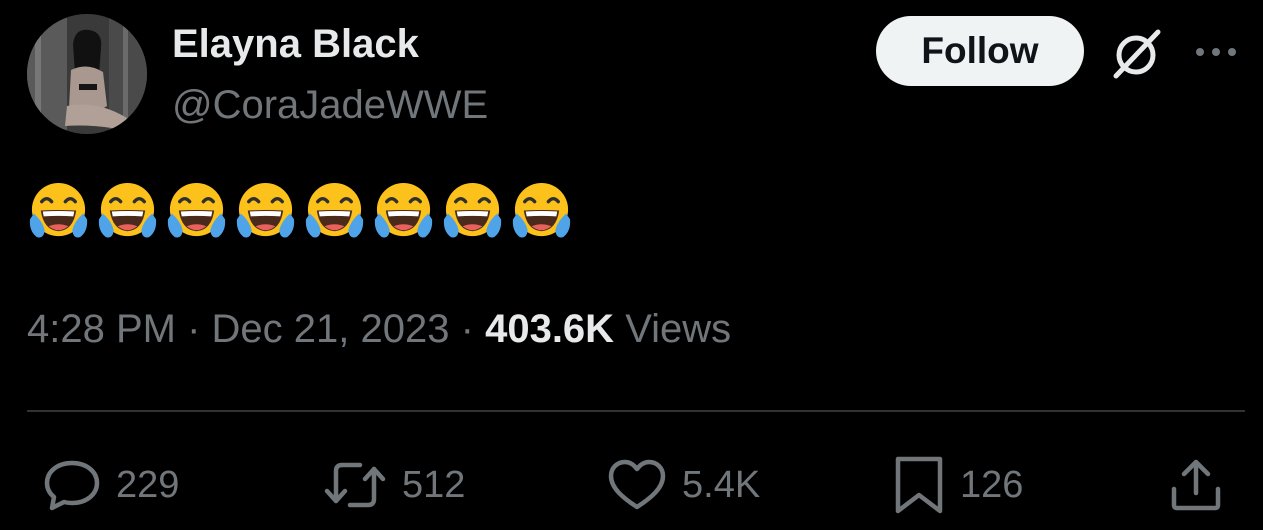  I want to click on more-options-icon, so click(1216, 52).